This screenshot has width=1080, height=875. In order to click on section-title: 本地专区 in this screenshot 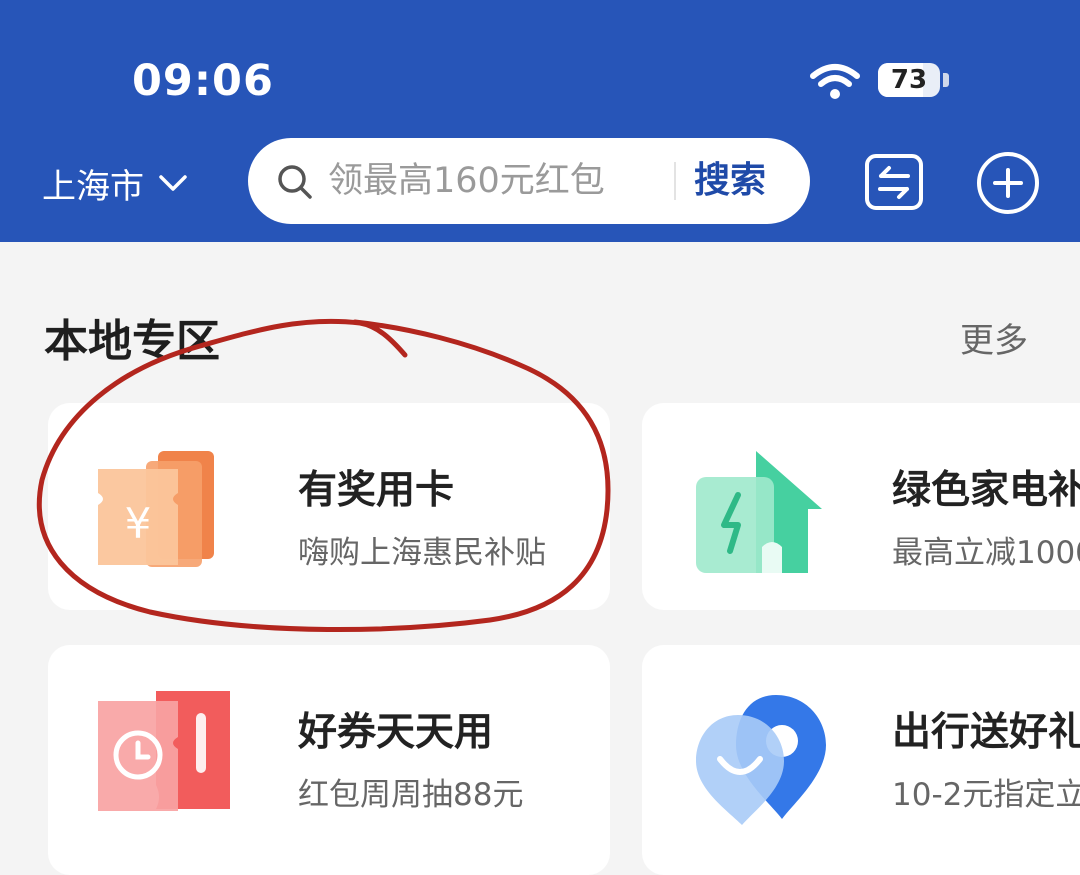, I will do `click(132, 341)`.